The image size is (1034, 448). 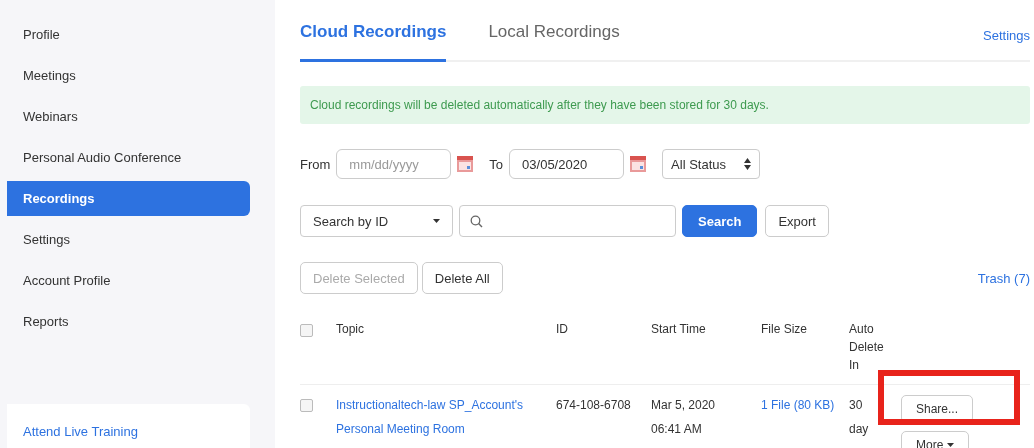 I want to click on to-date-field: 03/05/2020, so click(x=567, y=164).